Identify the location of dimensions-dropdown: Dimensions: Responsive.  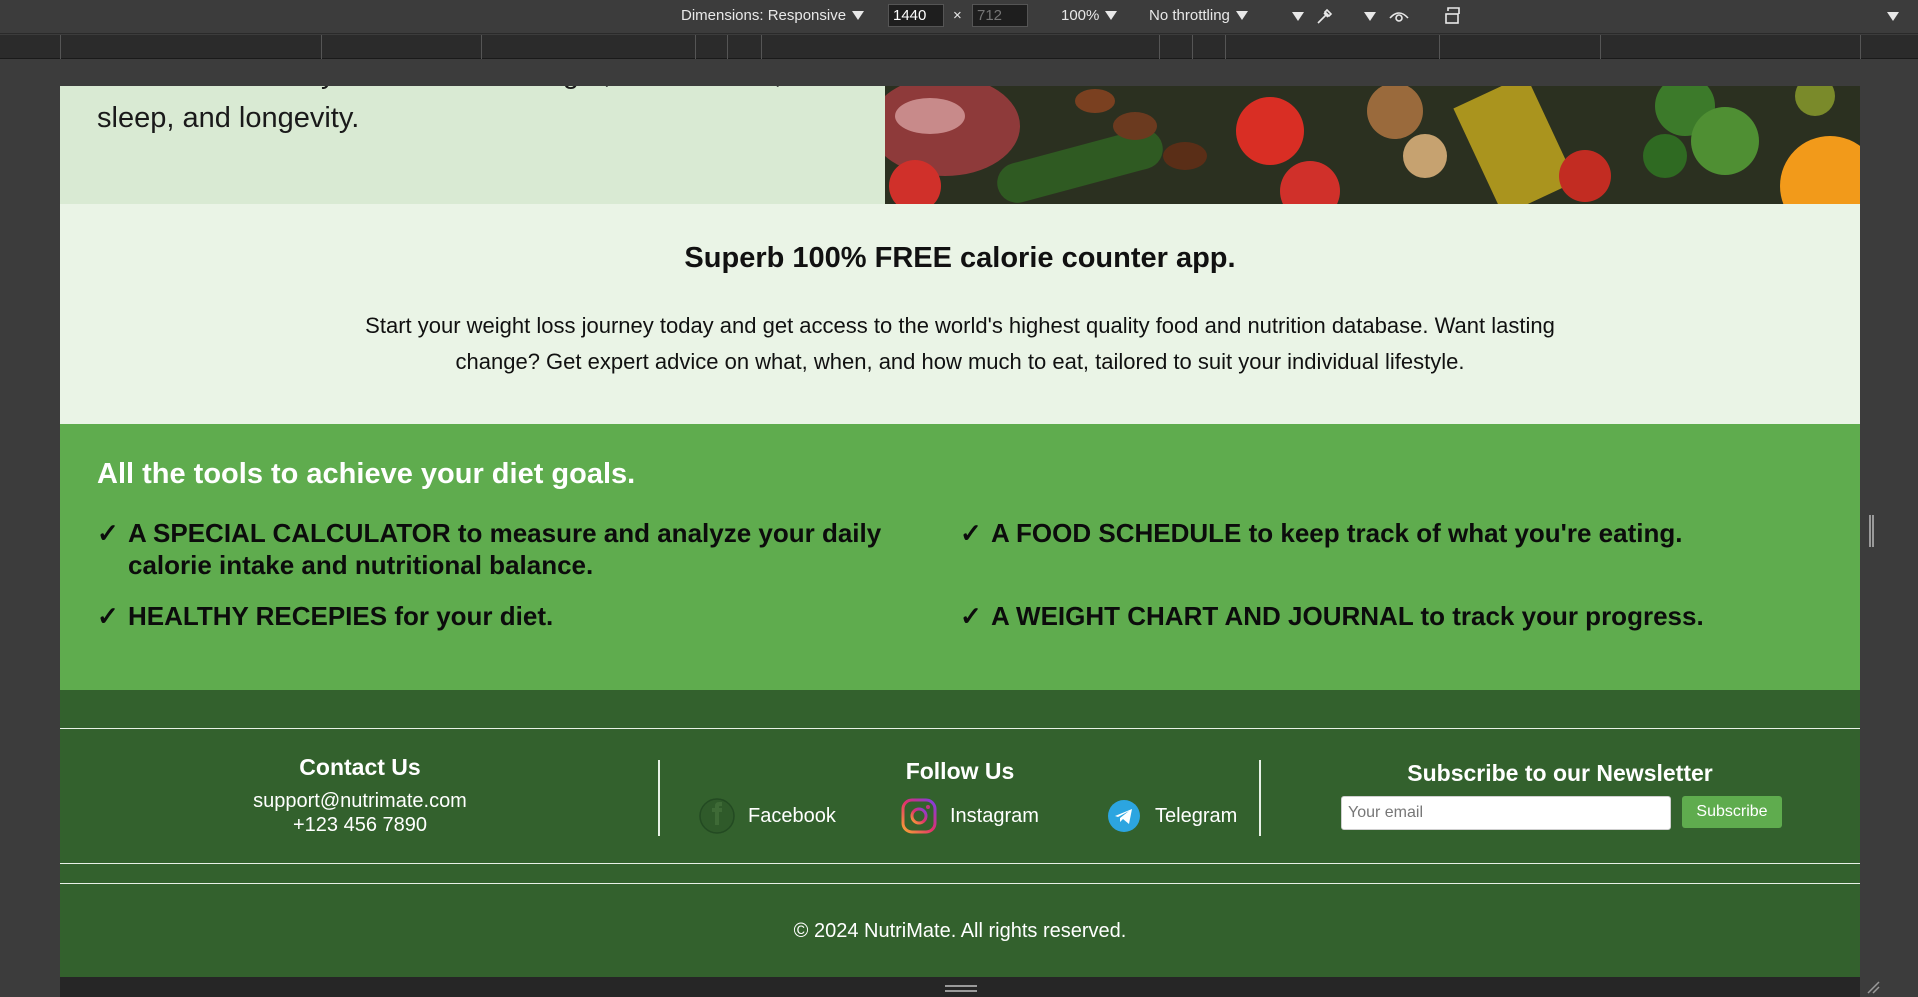
(773, 15).